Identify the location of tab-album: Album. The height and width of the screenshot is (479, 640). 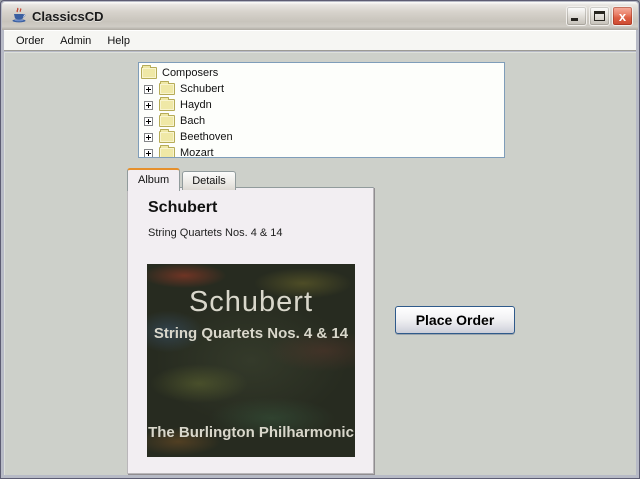
(154, 179).